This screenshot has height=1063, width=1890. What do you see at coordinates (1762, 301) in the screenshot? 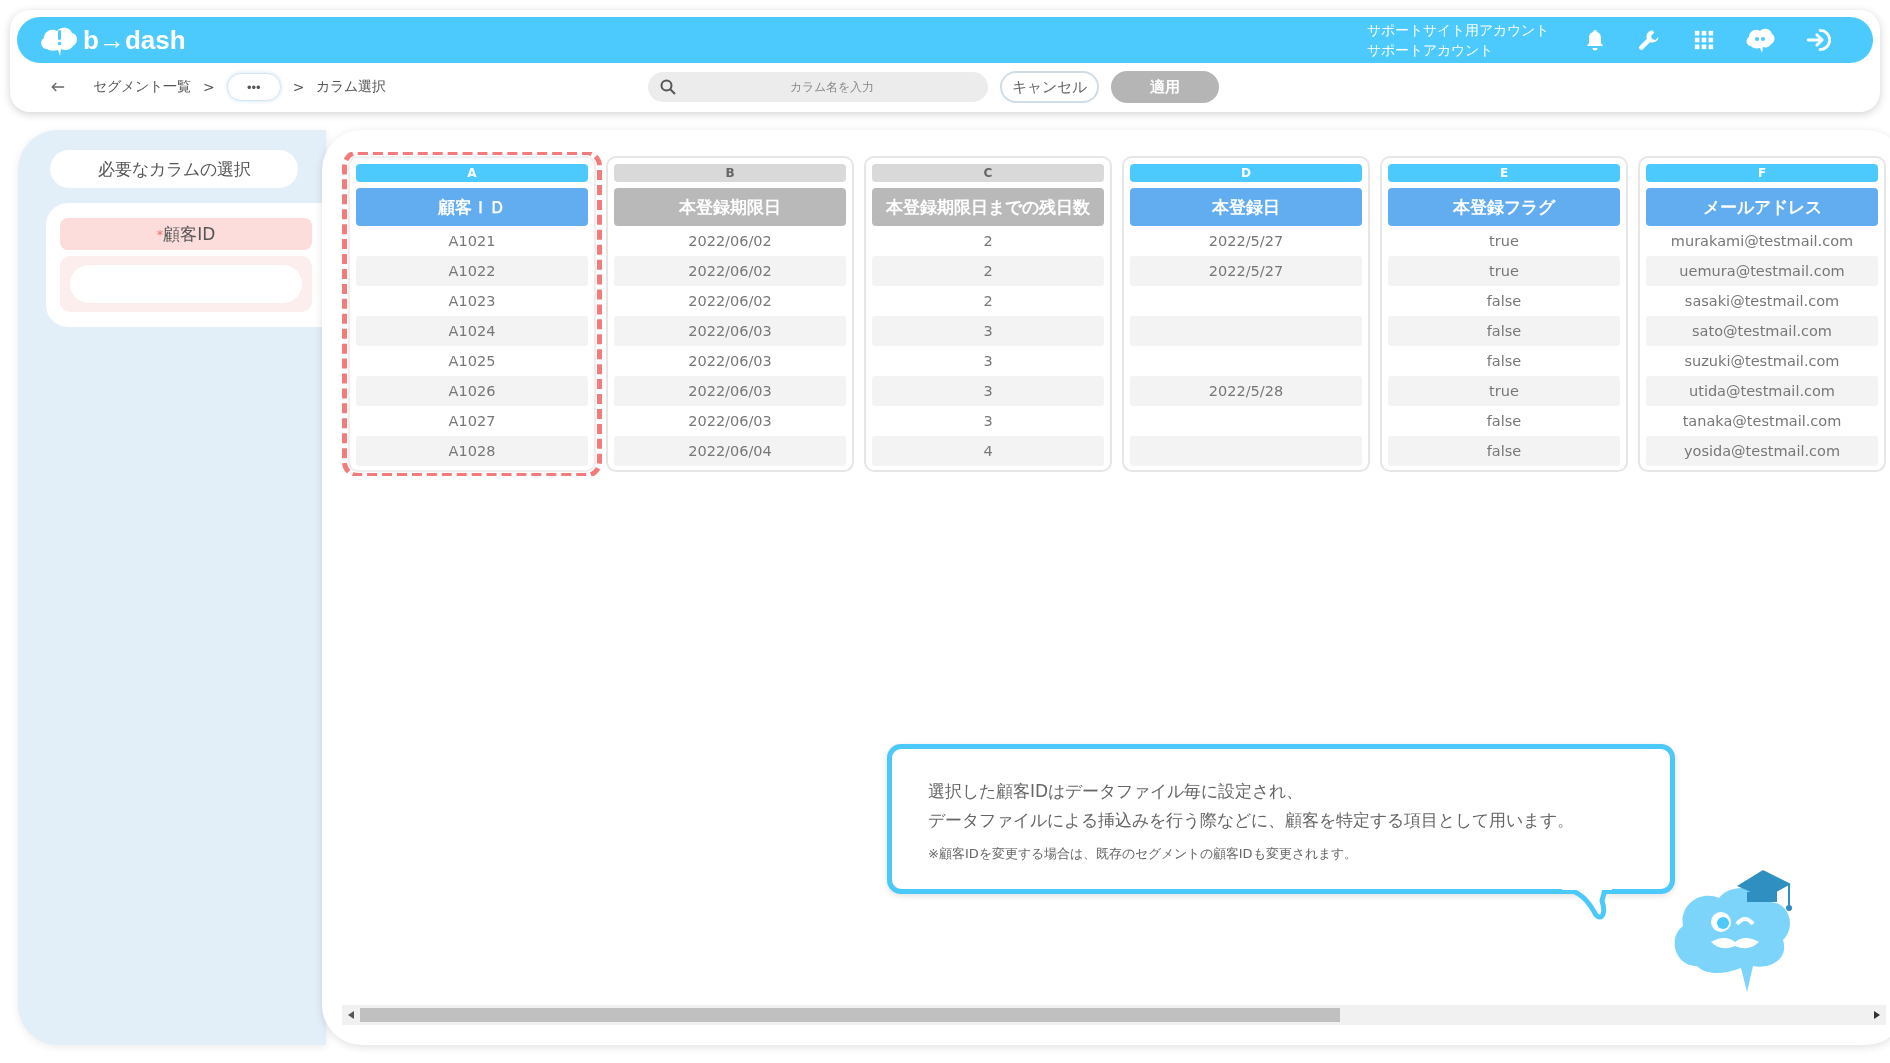
I see `table-cell-text: sasaki@testmail.com` at bounding box center [1762, 301].